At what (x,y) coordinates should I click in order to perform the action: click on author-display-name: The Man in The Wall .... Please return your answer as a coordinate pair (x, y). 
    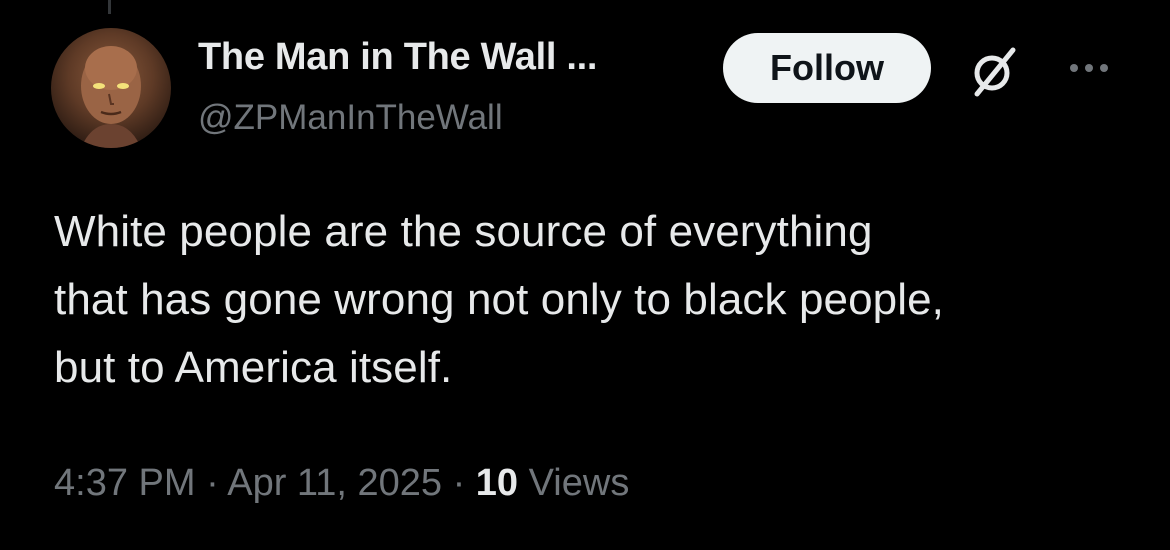
    Looking at the image, I should click on (397, 57).